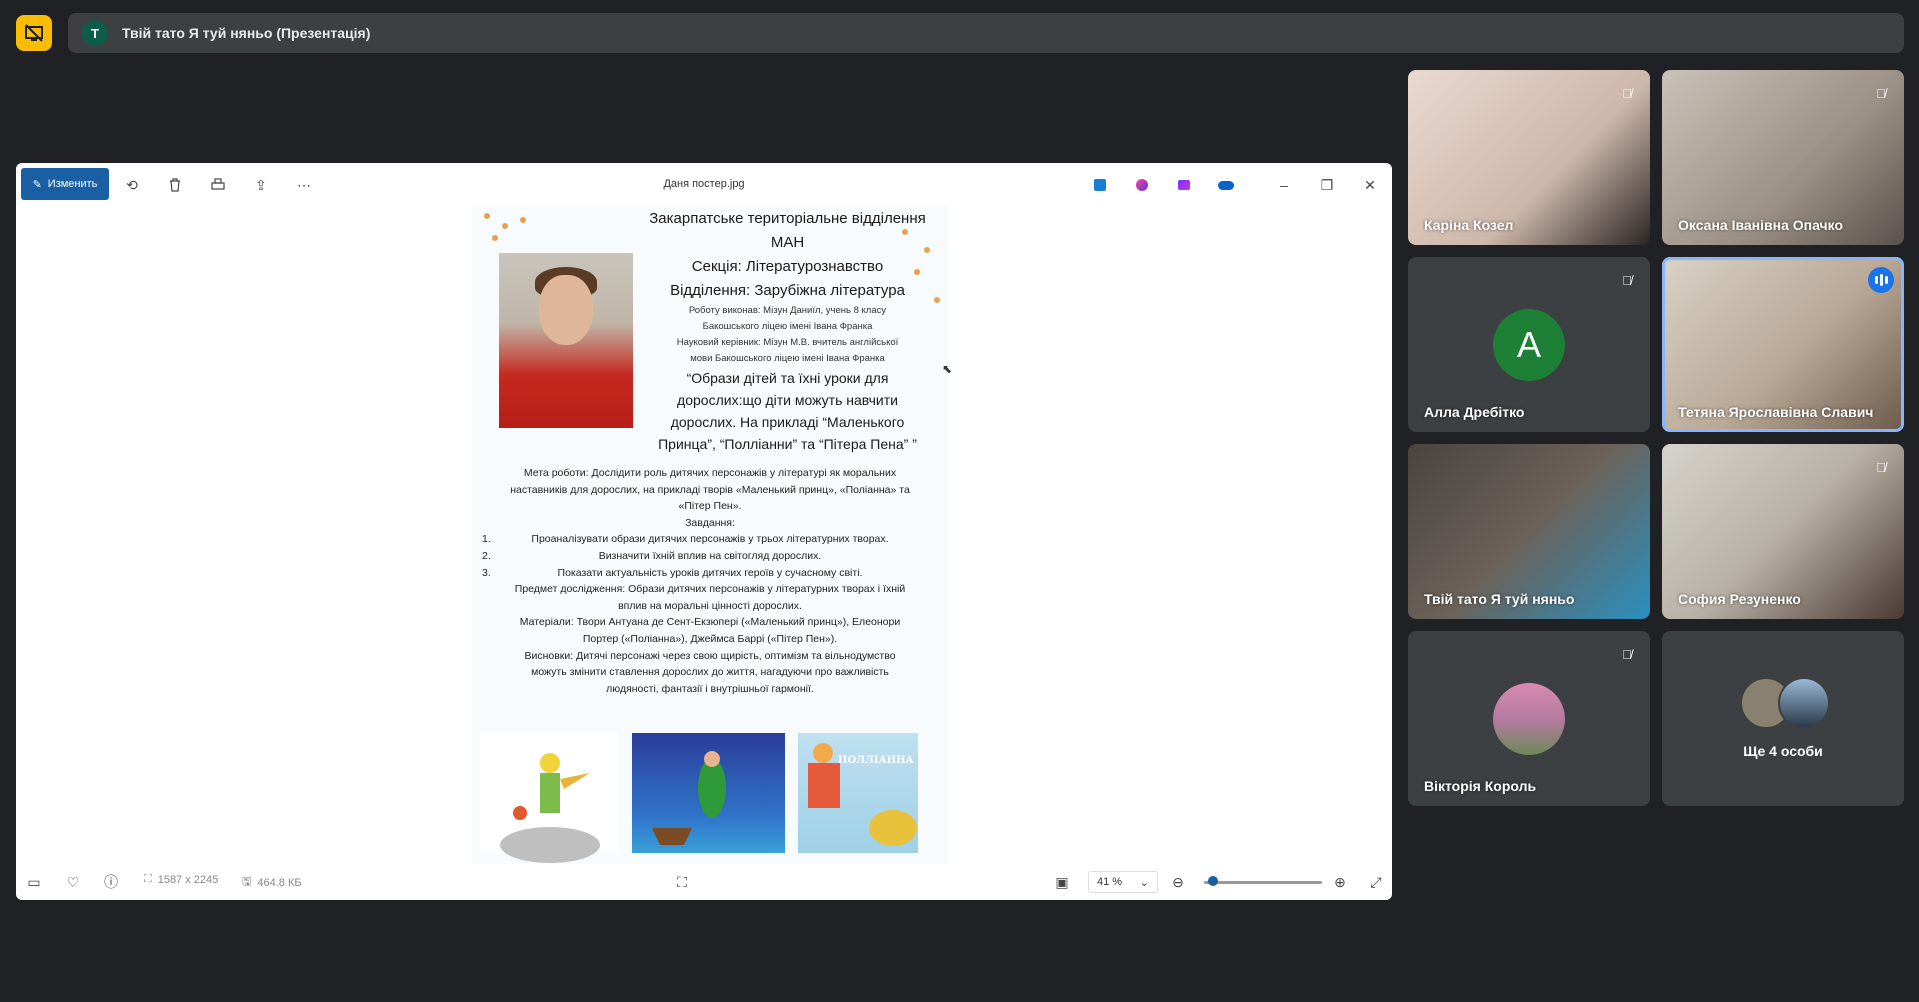 The width and height of the screenshot is (1919, 1002). What do you see at coordinates (111, 882) in the screenshot?
I see `info-icon: ⓘ` at bounding box center [111, 882].